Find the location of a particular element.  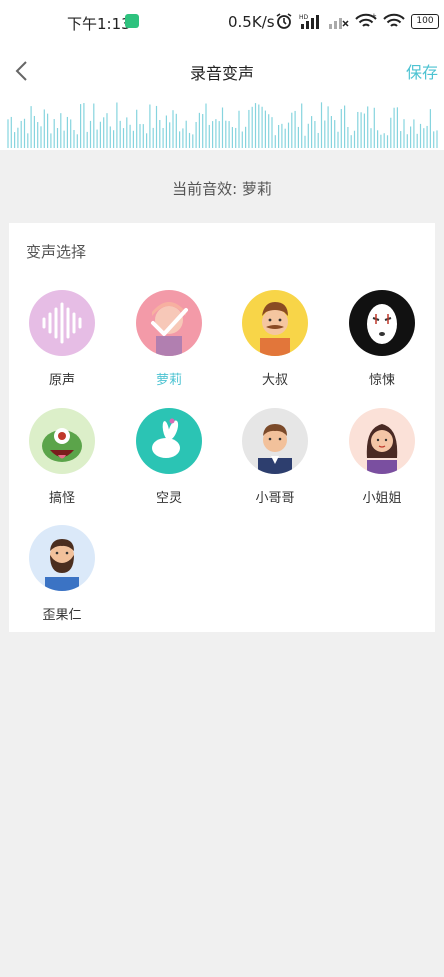

save-button: 保存 is located at coordinates (422, 71).